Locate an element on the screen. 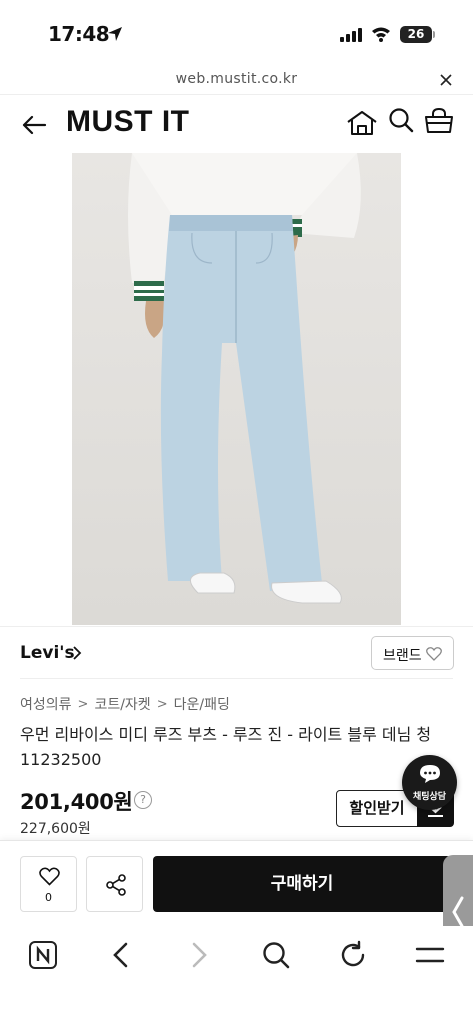 This screenshot has width=473, height=1024. purchase-action-bar: 0 구매하기 is located at coordinates (236, 883).